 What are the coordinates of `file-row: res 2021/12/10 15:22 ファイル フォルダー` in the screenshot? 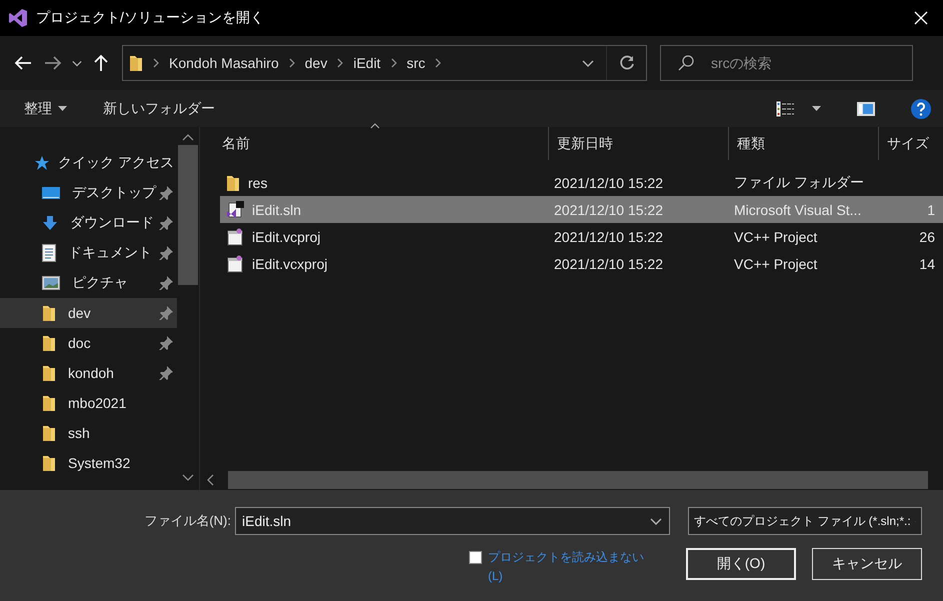 It's located at (581, 182).